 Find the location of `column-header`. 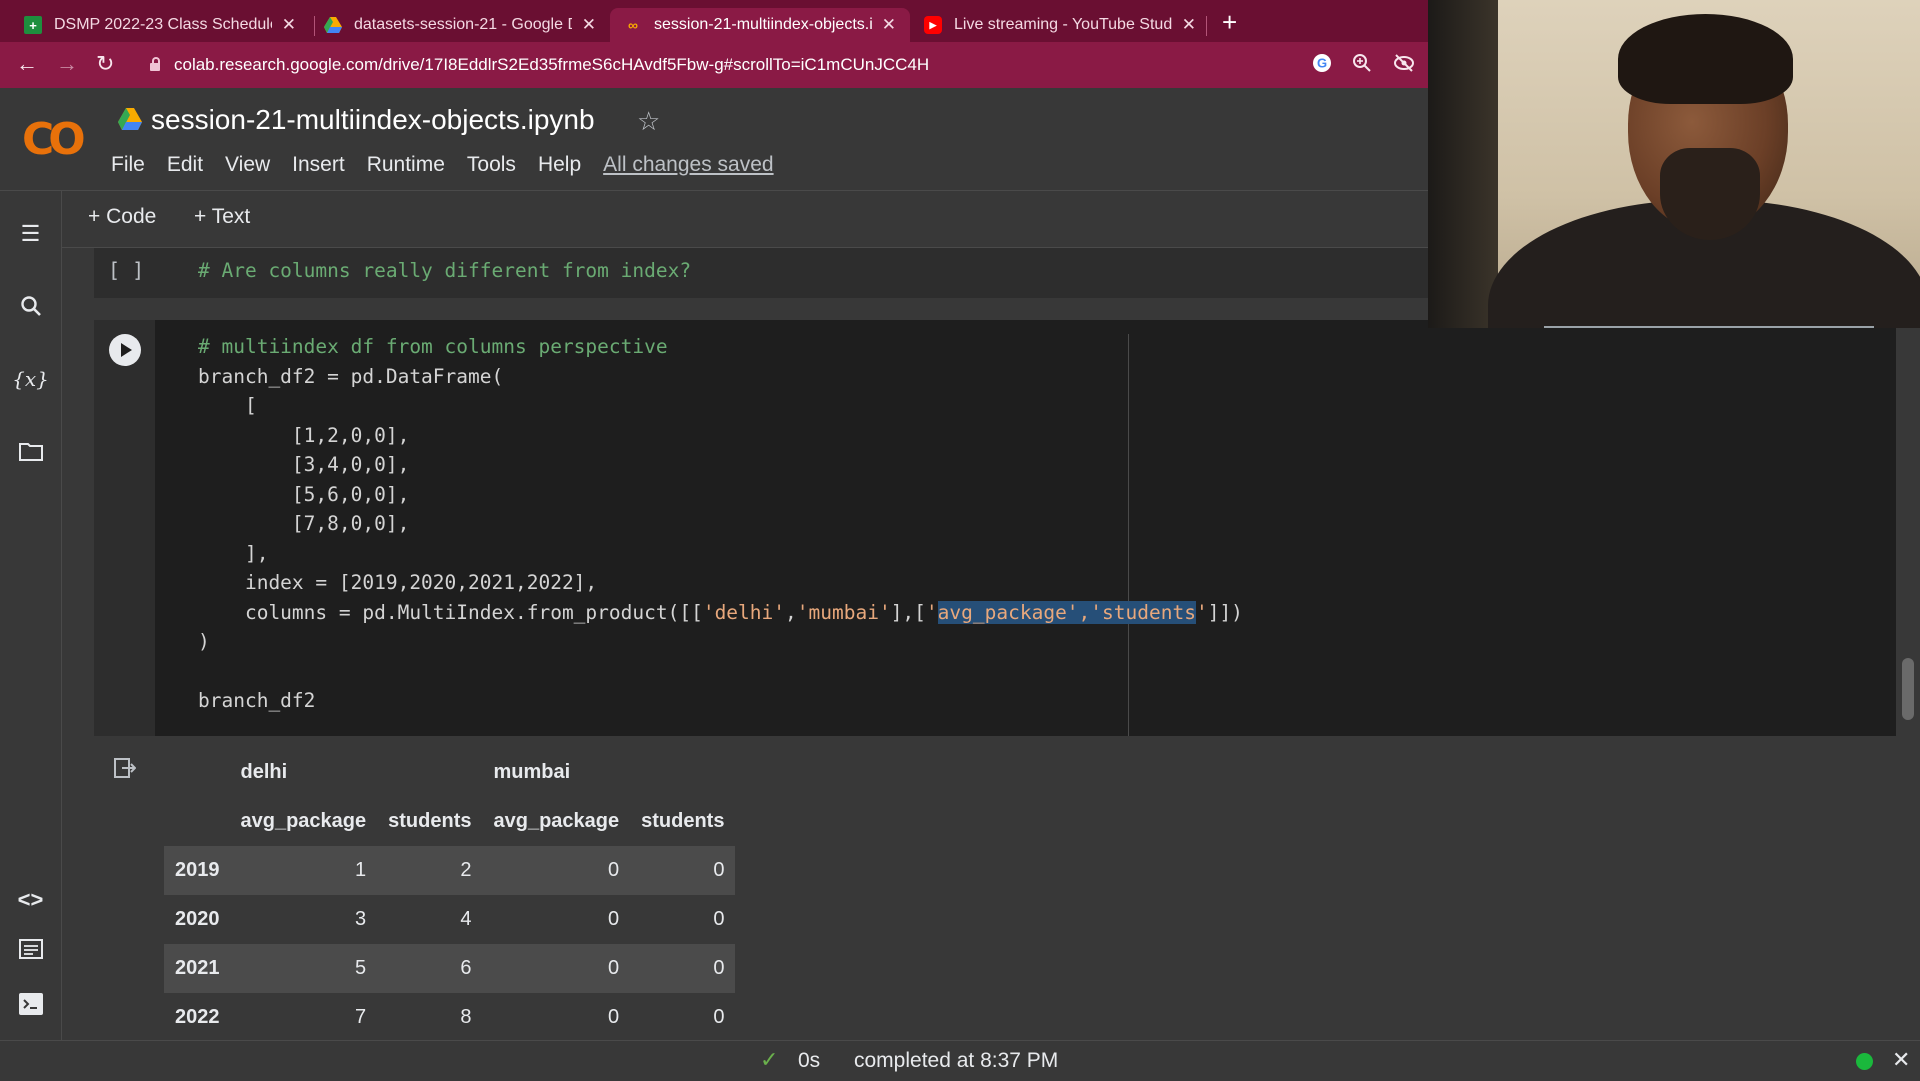

column-header is located at coordinates (682, 772).